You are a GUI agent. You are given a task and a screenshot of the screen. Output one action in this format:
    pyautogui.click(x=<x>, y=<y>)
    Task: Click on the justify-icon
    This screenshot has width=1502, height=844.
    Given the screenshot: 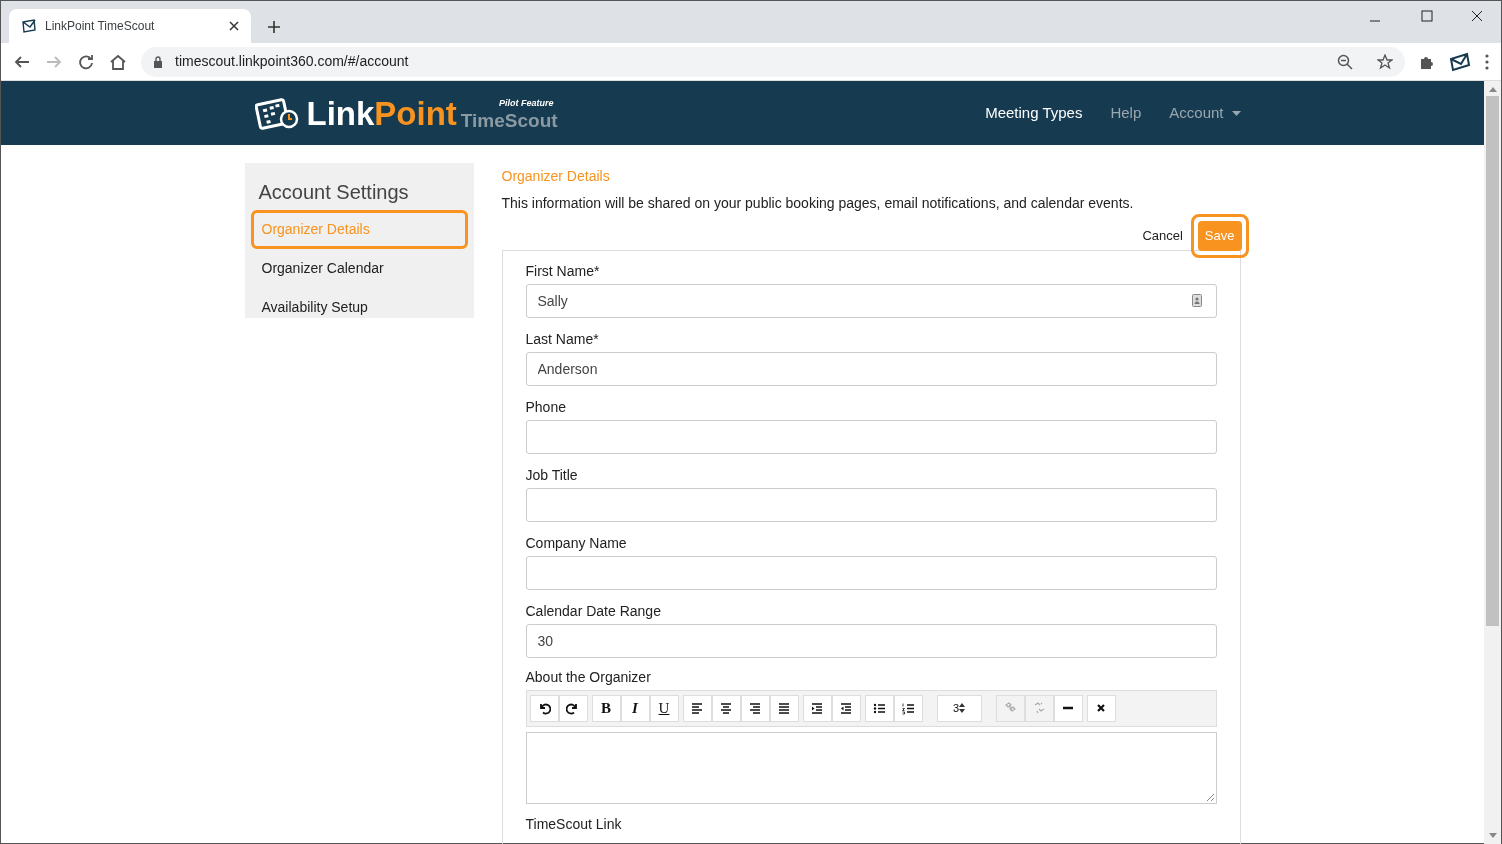 What is the action you would take?
    pyautogui.click(x=784, y=708)
    